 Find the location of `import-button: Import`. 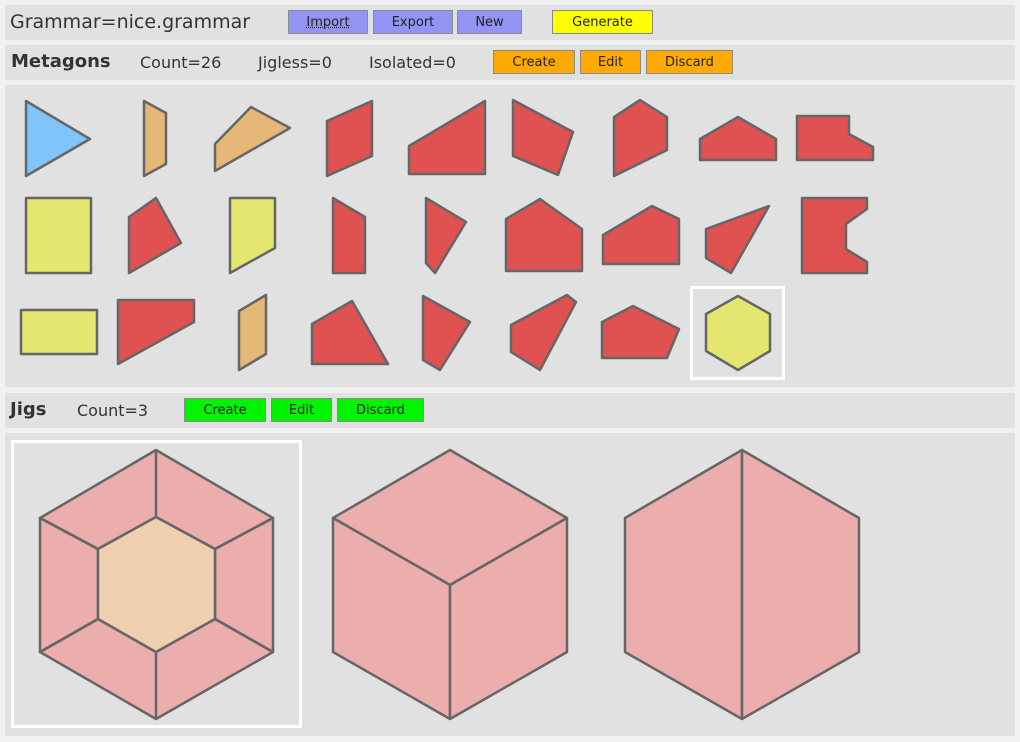

import-button: Import is located at coordinates (328, 22).